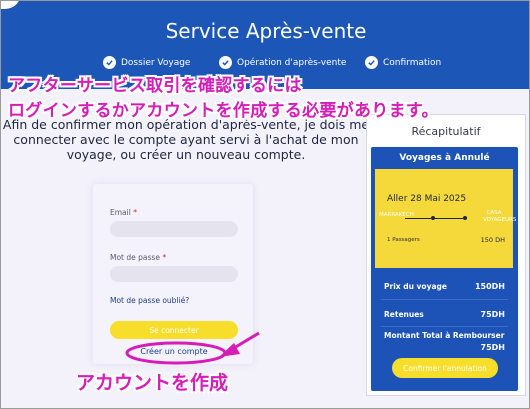  I want to click on annotation-line-2: ログインするかアカウントを作成する必要があります。, so click(223, 111).